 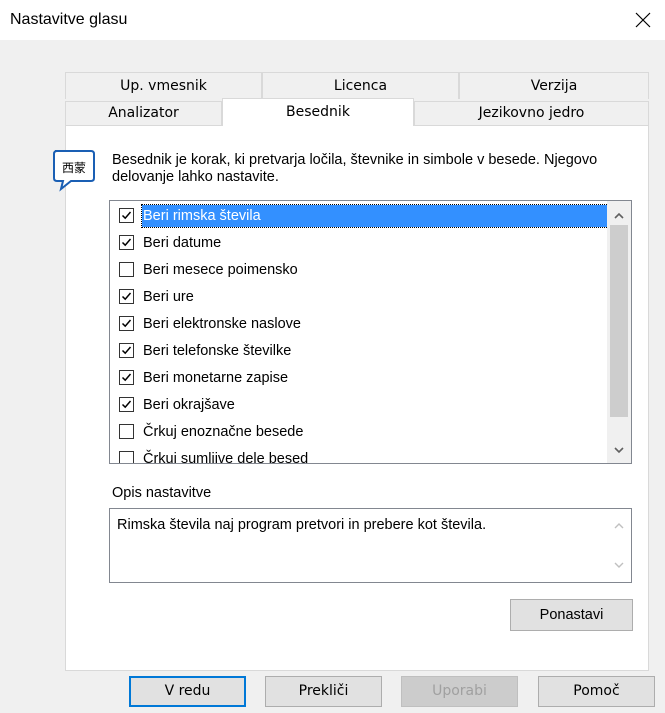 I want to click on tab-analizator: Analizator, so click(x=143, y=113).